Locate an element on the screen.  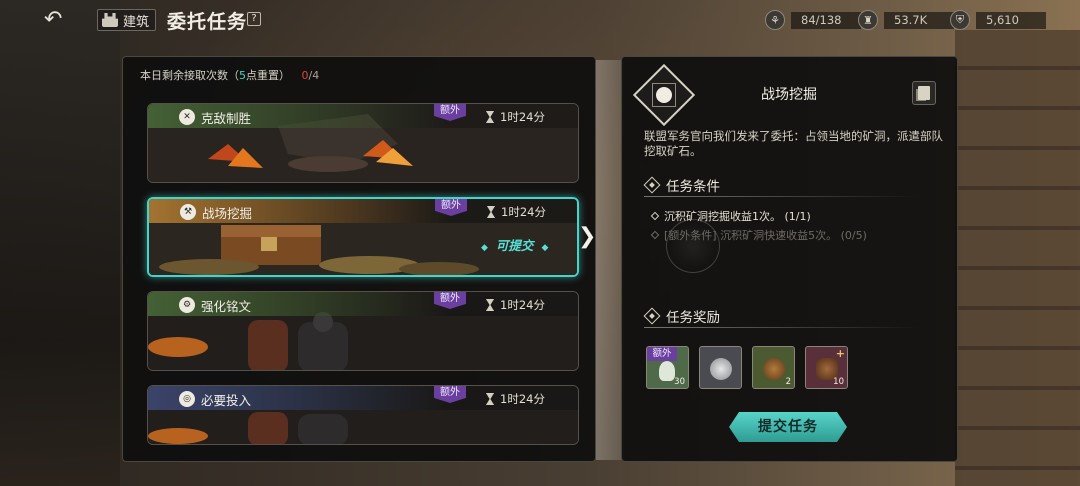
task-emblem-icon is located at coordinates (664, 95).